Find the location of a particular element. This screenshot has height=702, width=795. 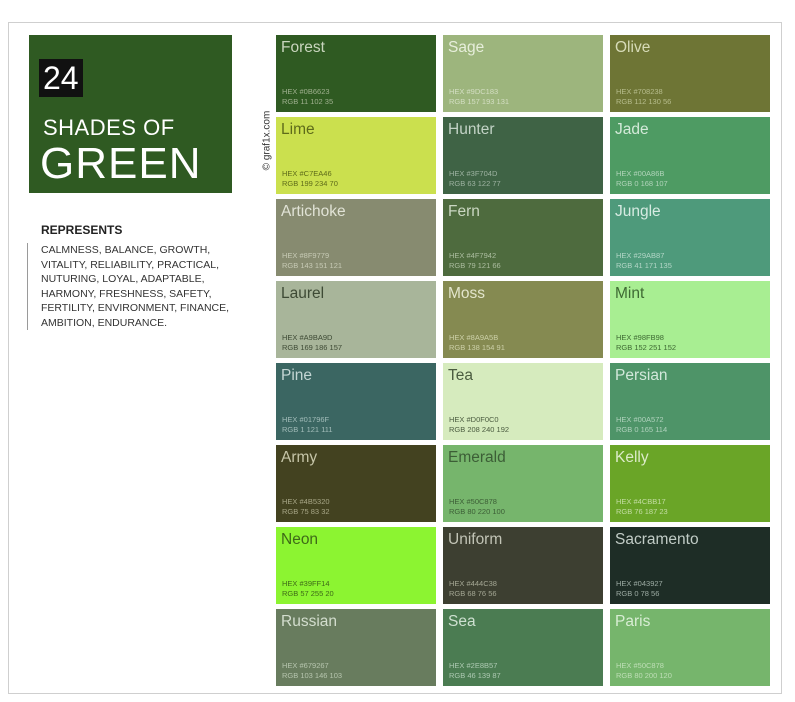

swatch-name: Lime is located at coordinates (298, 129).